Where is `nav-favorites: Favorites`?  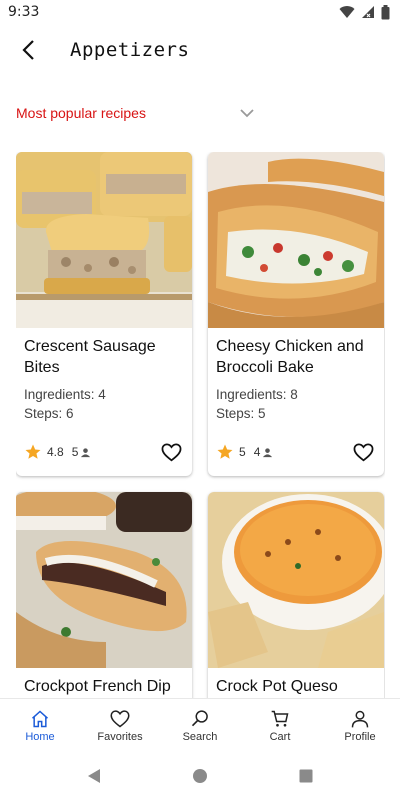 nav-favorites: Favorites is located at coordinates (120, 724).